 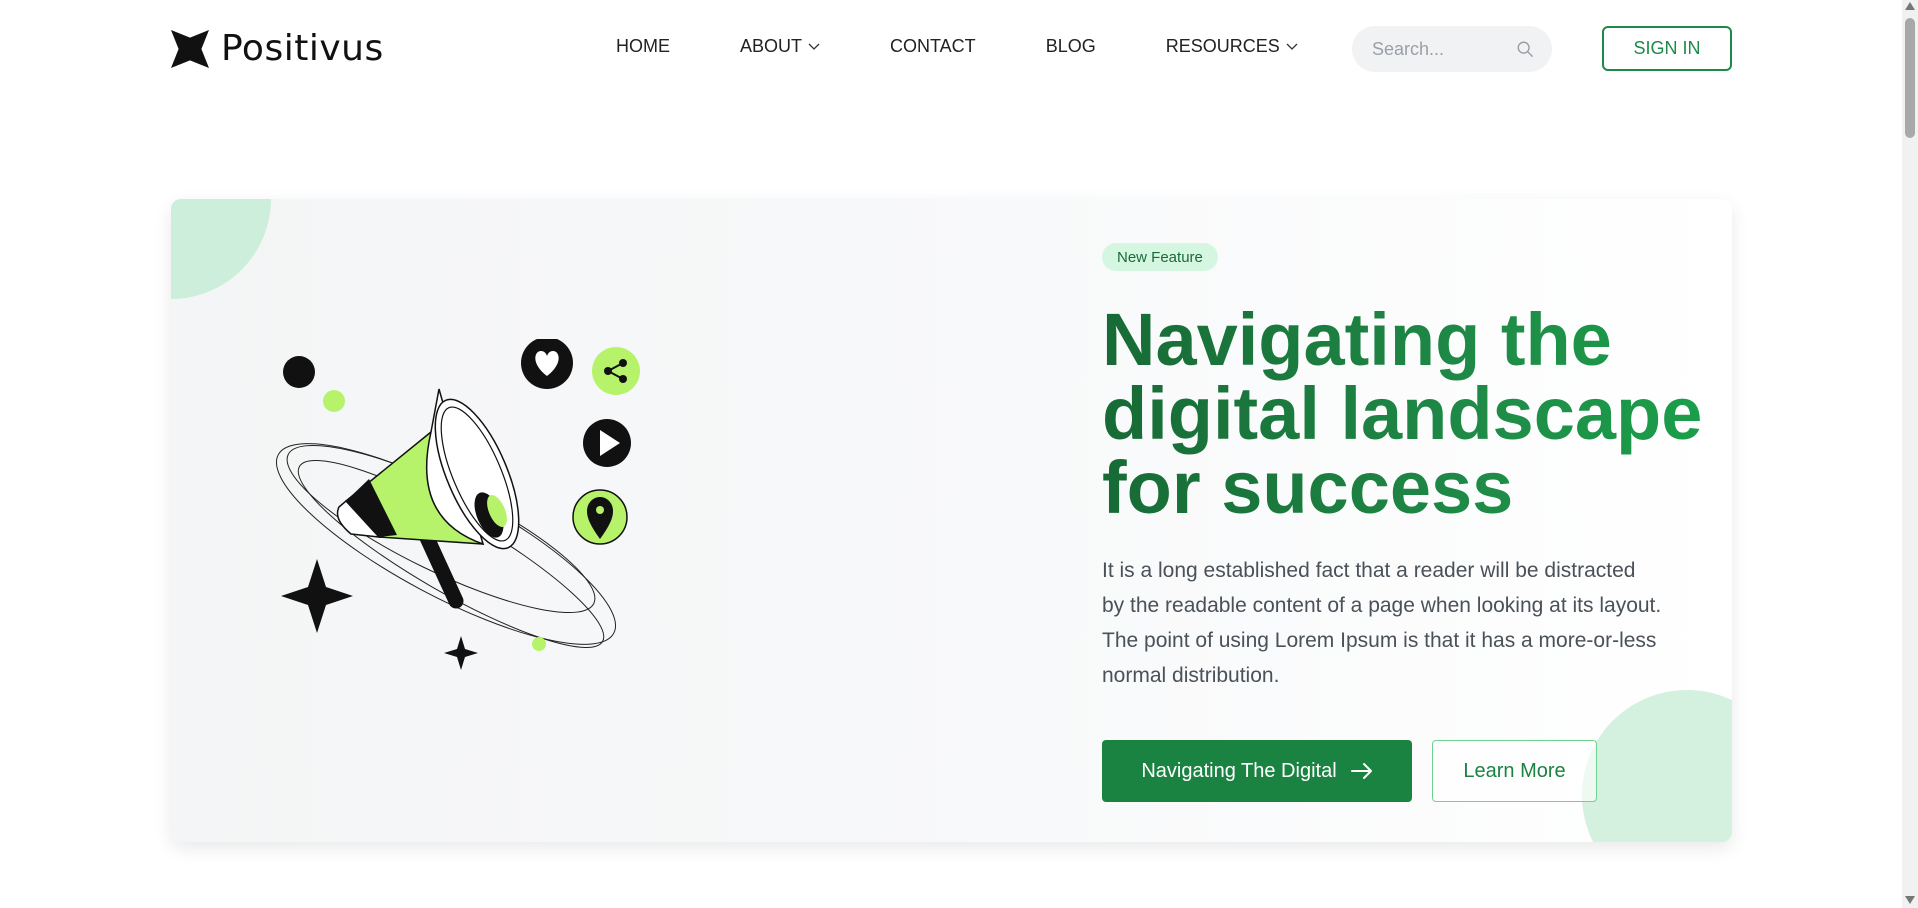 I want to click on nav-resources-label: RESOURCES, so click(x=1222, y=46).